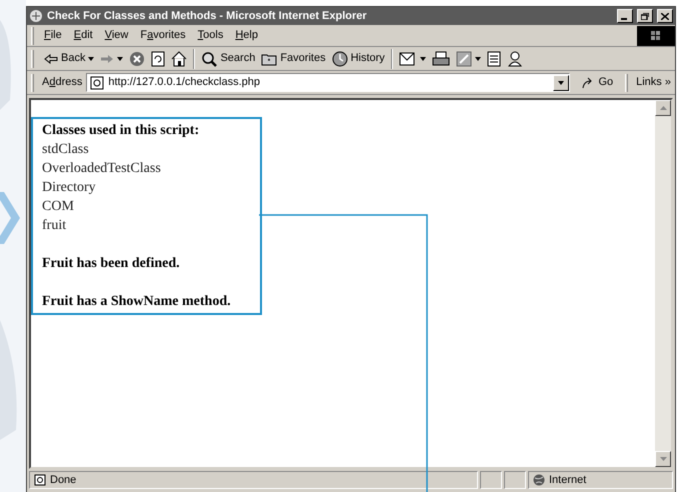  I want to click on status-panel: Done, so click(253, 480).